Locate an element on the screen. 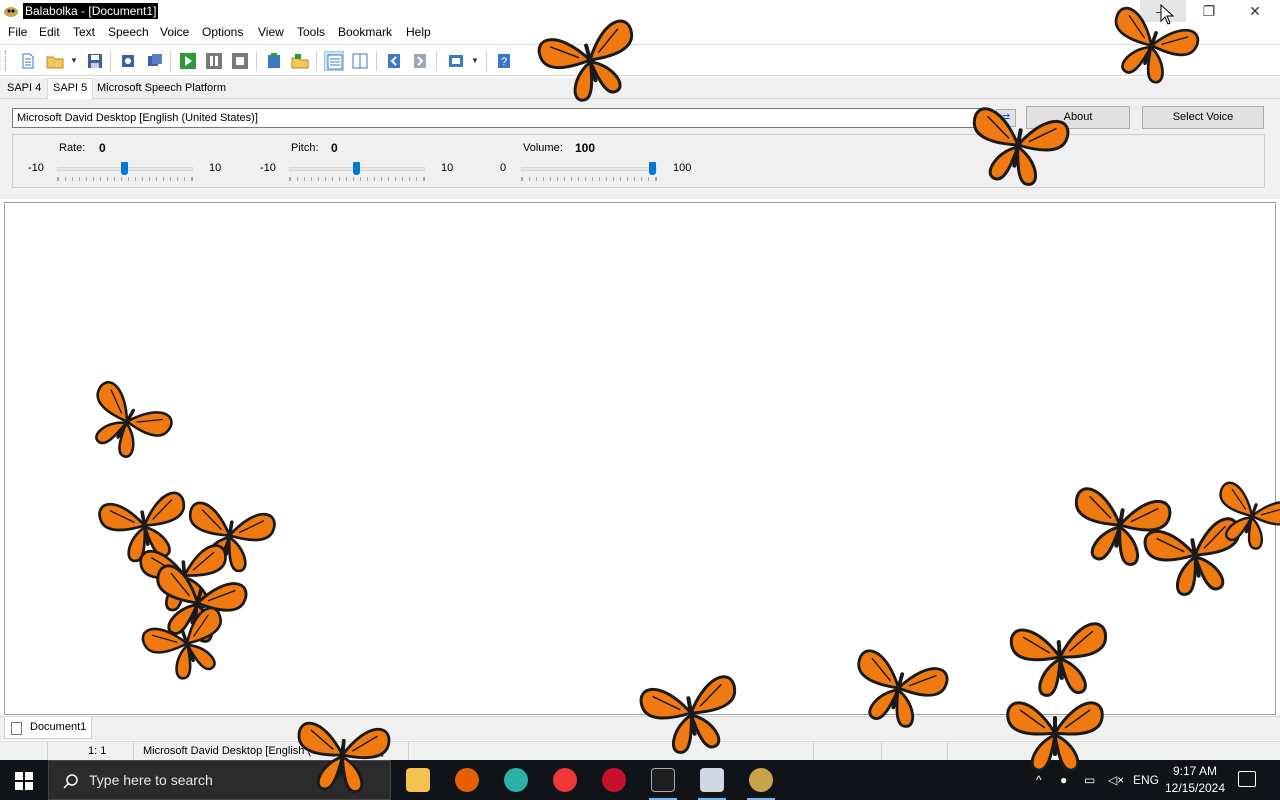 This screenshot has width=1280, height=800. clock: 9:17 AM 12/15/2024 is located at coordinates (1195, 780).